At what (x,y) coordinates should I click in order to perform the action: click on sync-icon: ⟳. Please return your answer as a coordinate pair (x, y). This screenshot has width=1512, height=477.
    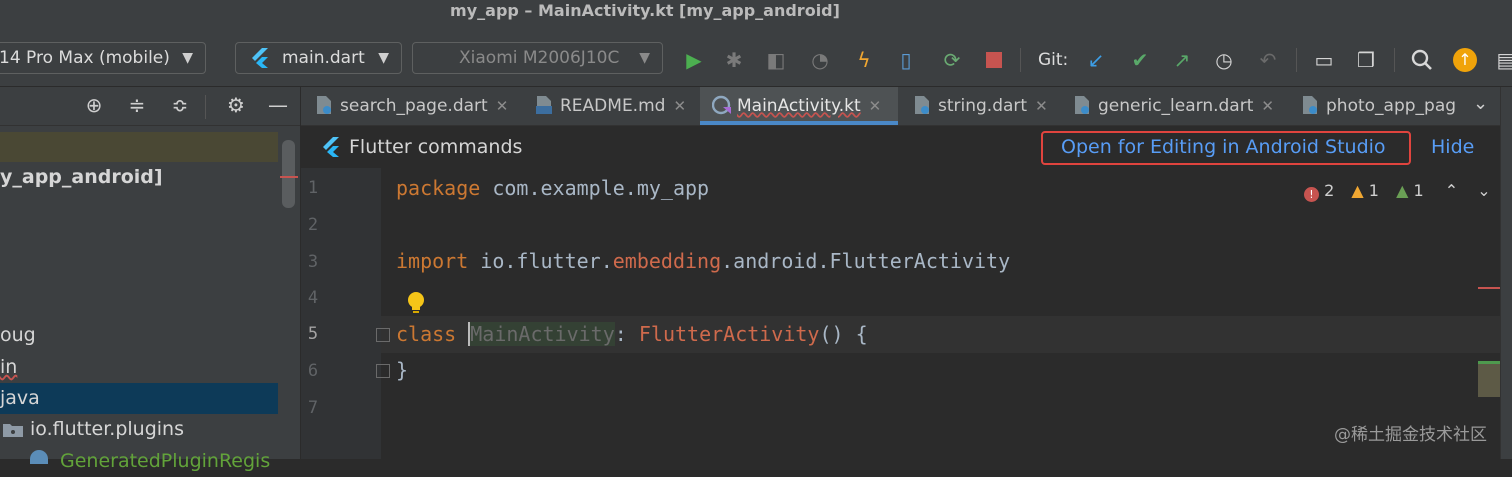
    Looking at the image, I should click on (952, 60).